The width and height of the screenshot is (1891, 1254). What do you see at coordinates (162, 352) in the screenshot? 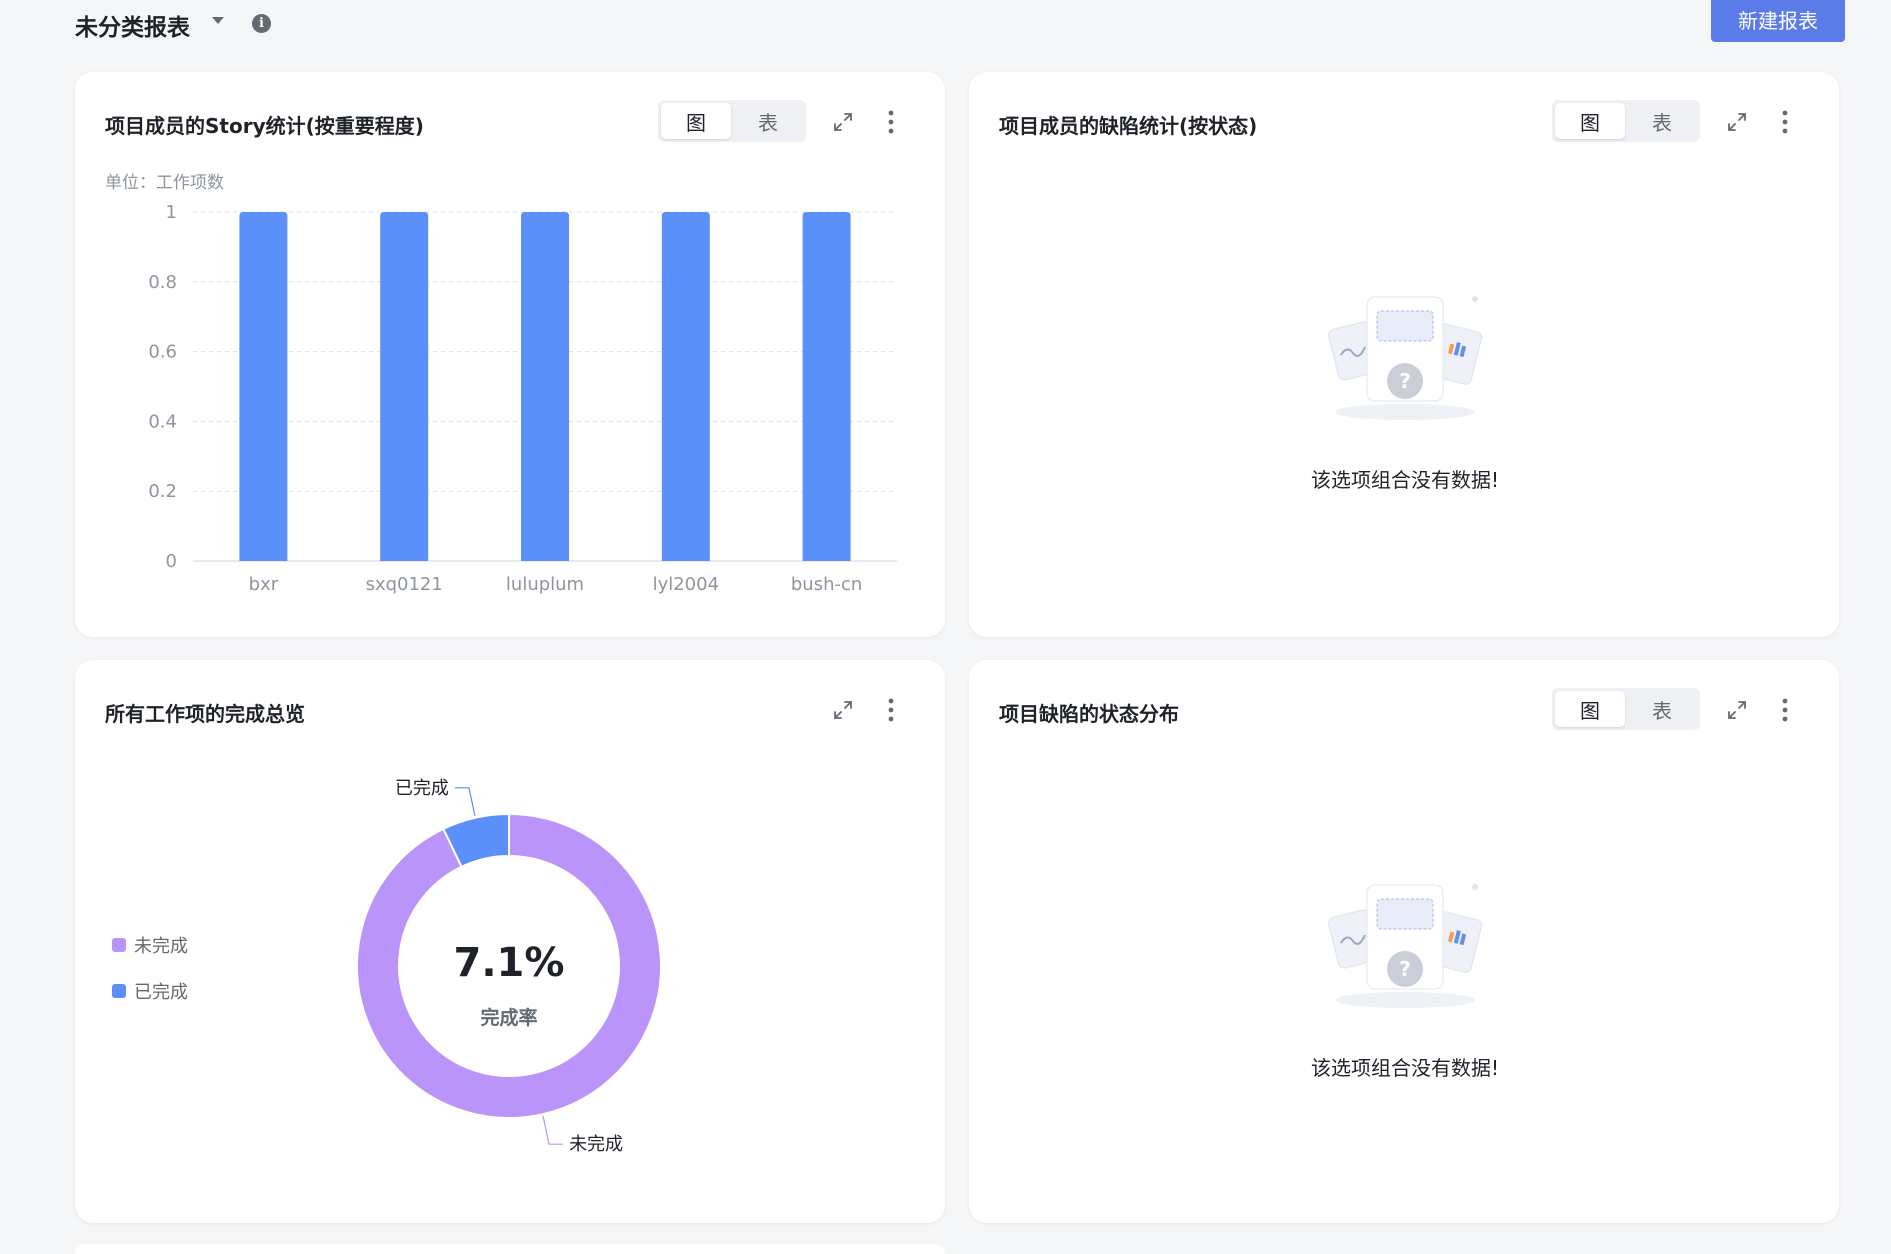
I see `y-tick-label: 0.6` at bounding box center [162, 352].